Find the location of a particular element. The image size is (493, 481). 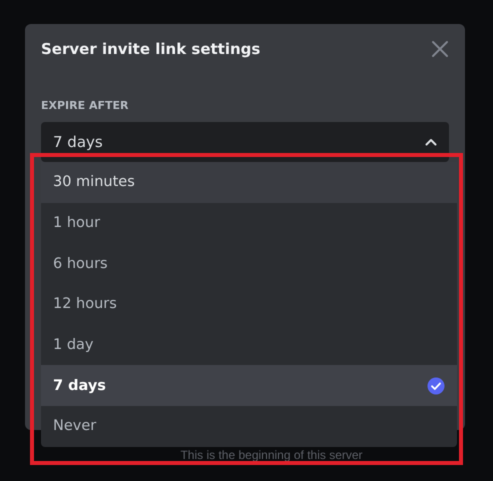

check-icon is located at coordinates (436, 385).